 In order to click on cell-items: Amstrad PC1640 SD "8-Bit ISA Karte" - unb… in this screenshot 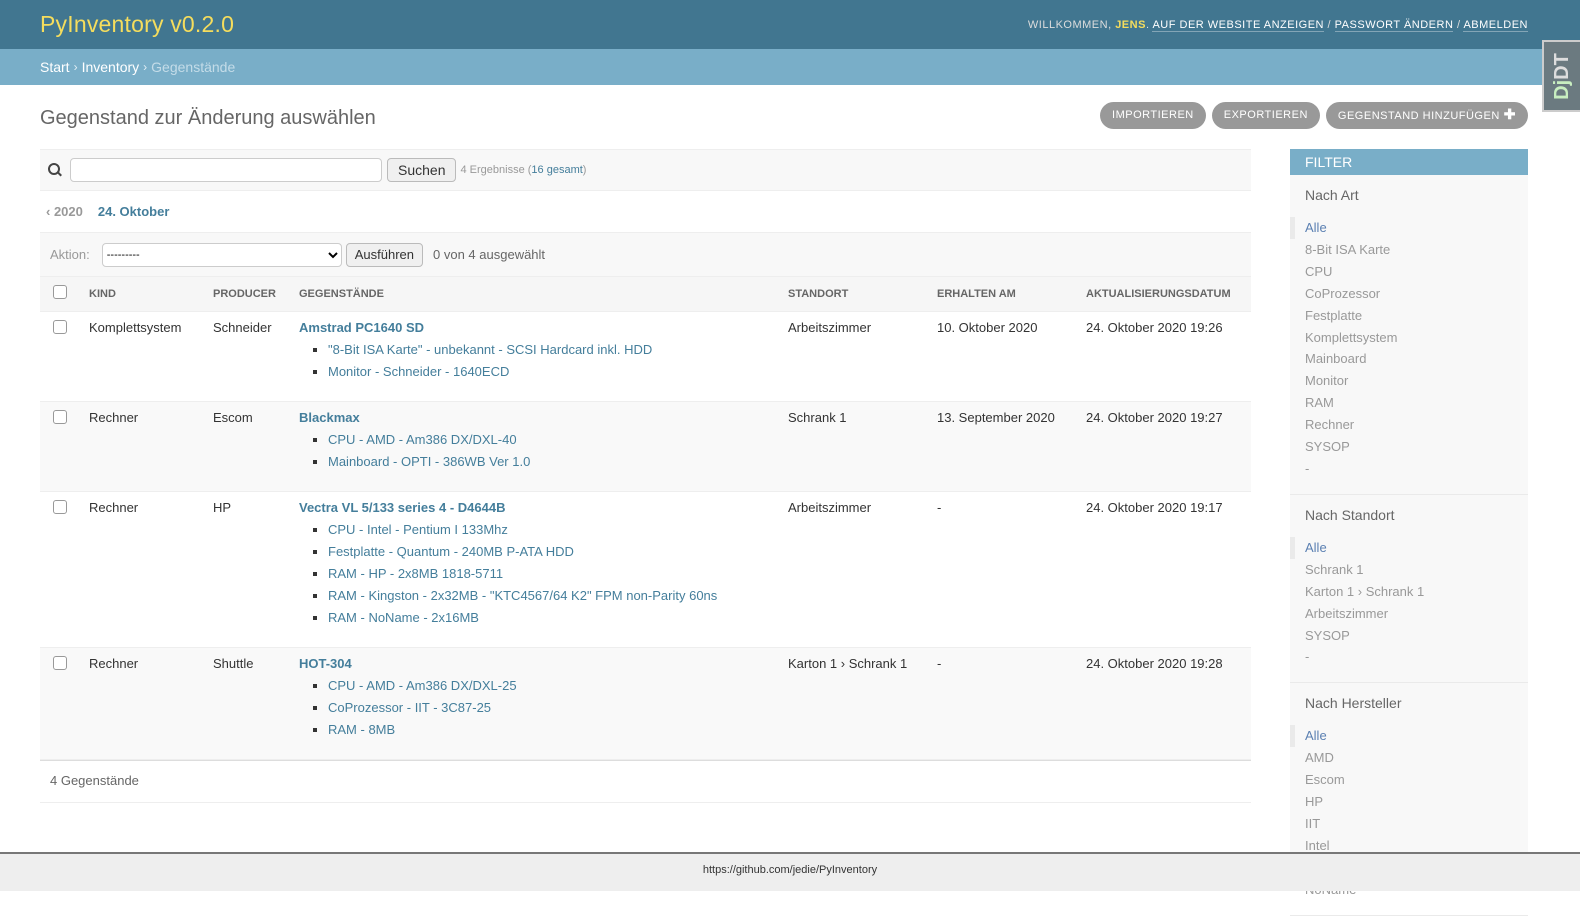, I will do `click(535, 356)`.